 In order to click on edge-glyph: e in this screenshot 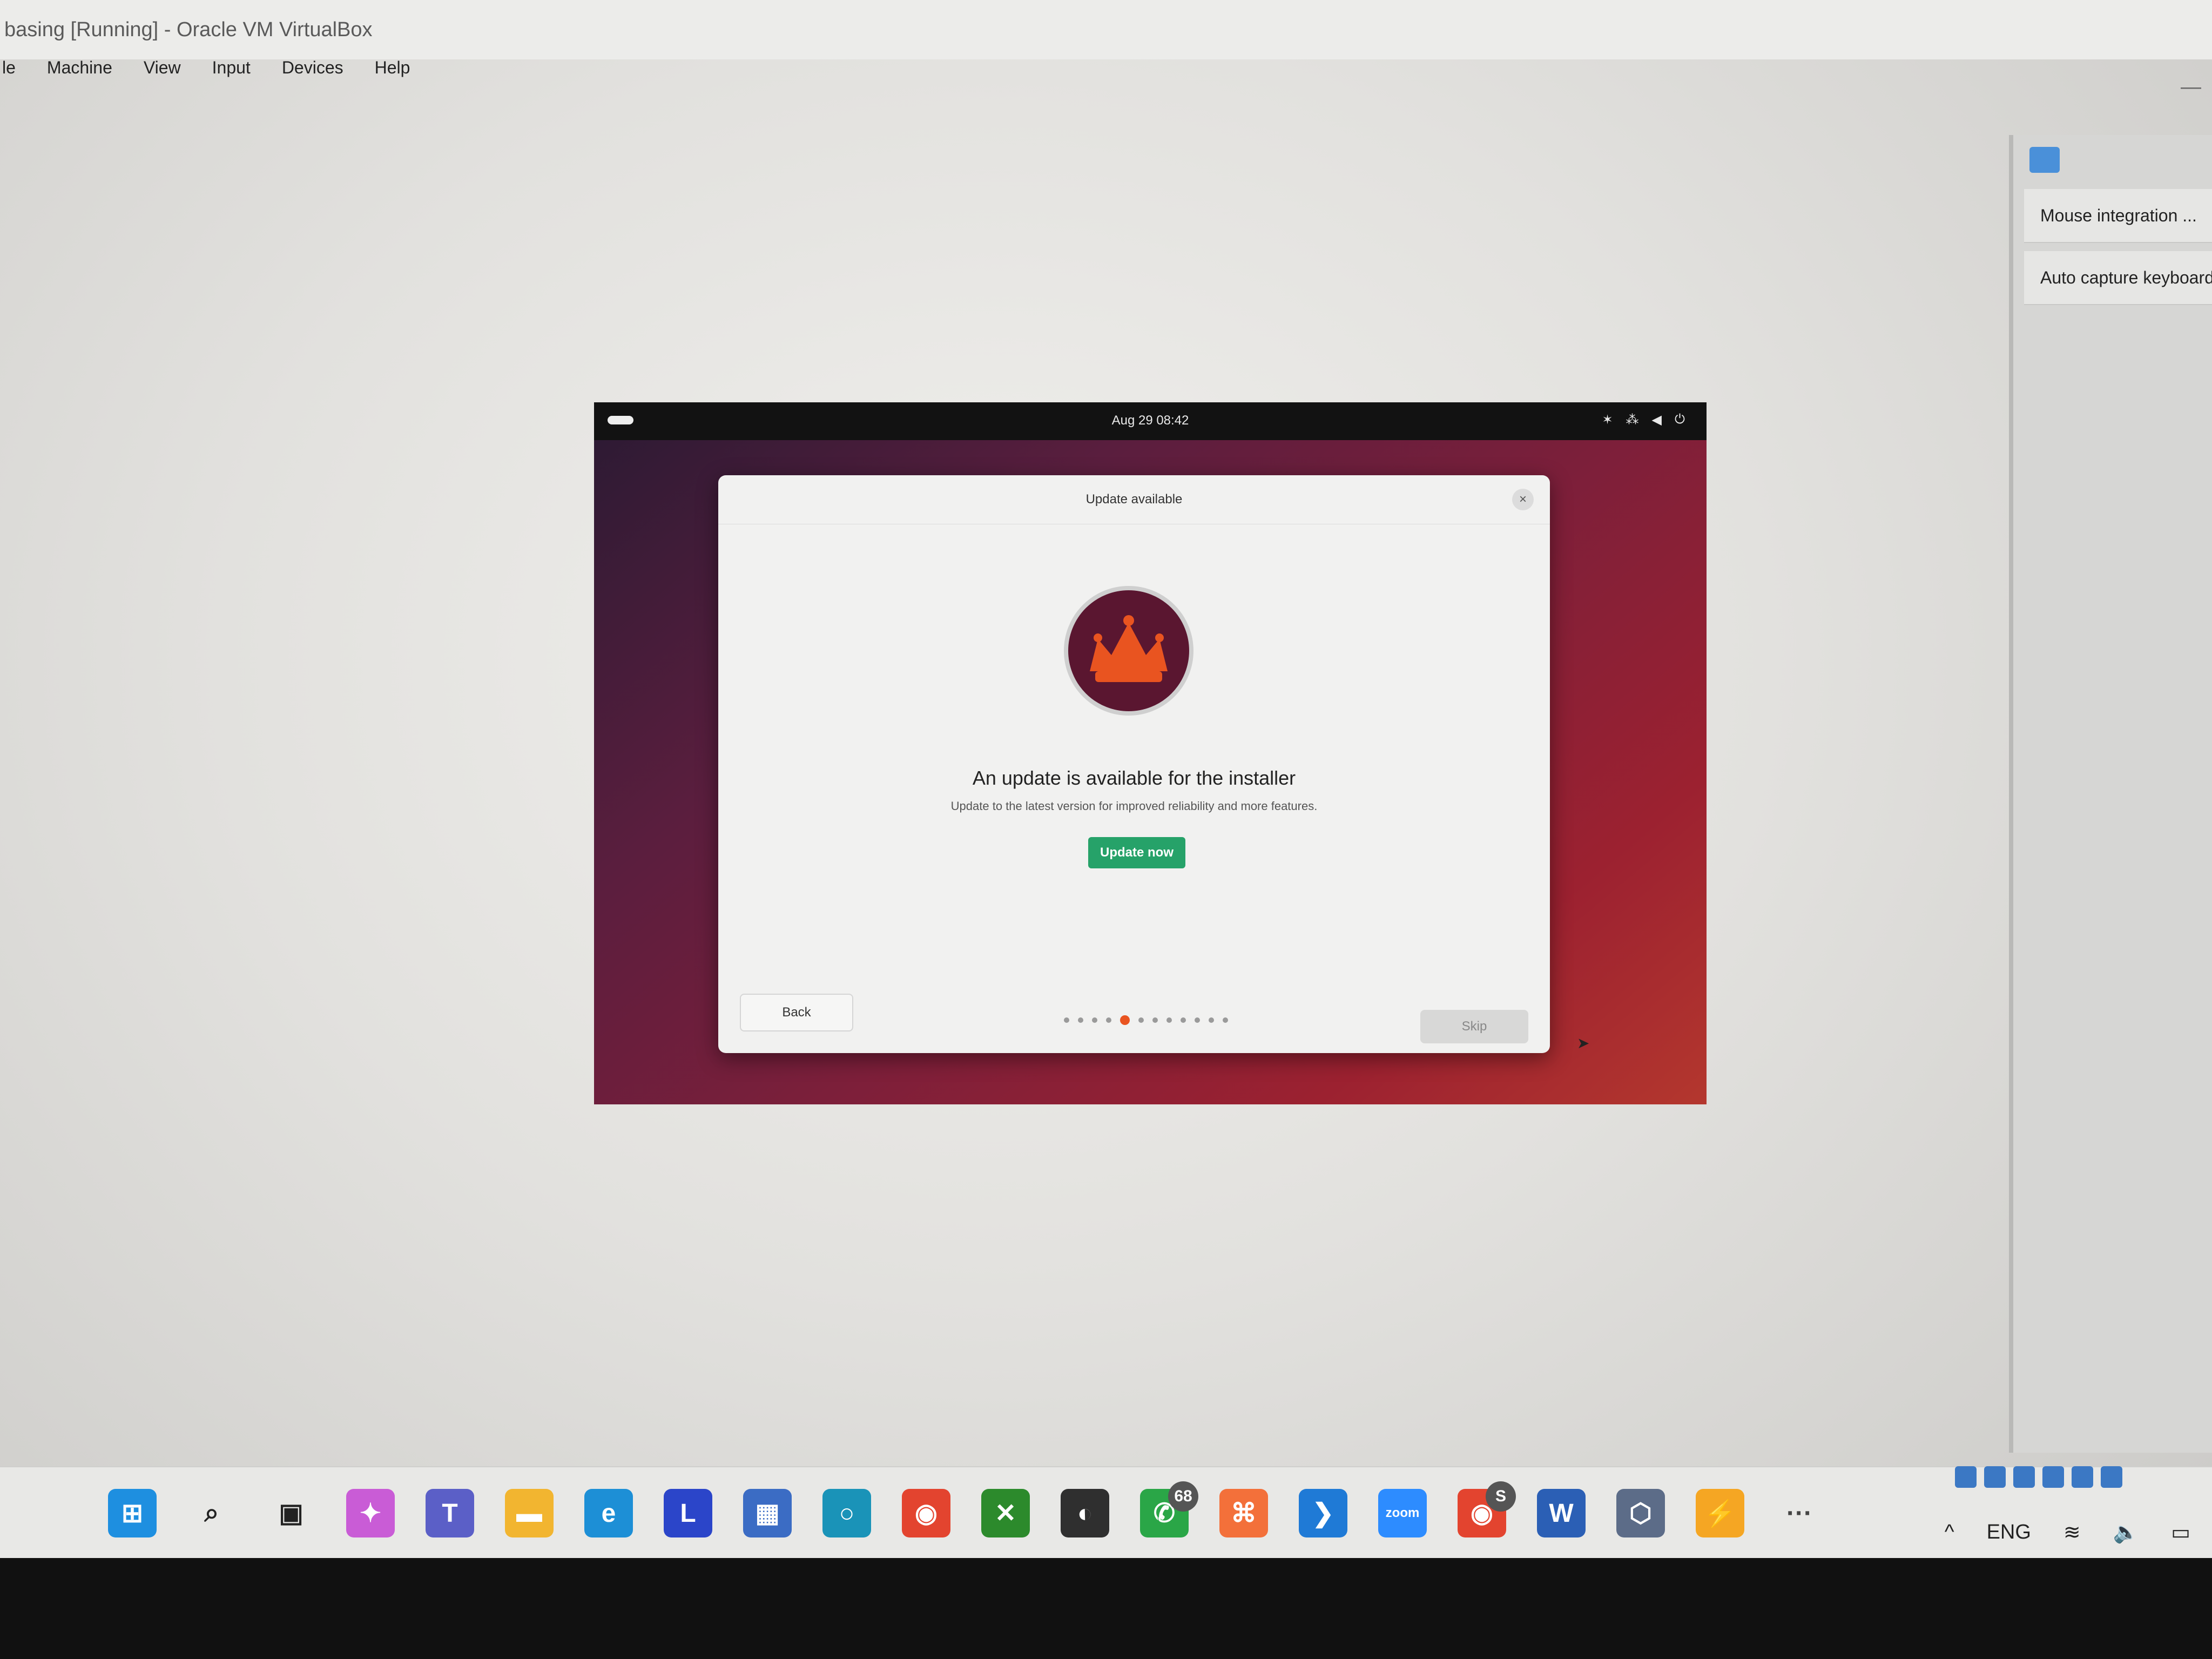, I will do `click(608, 1513)`.